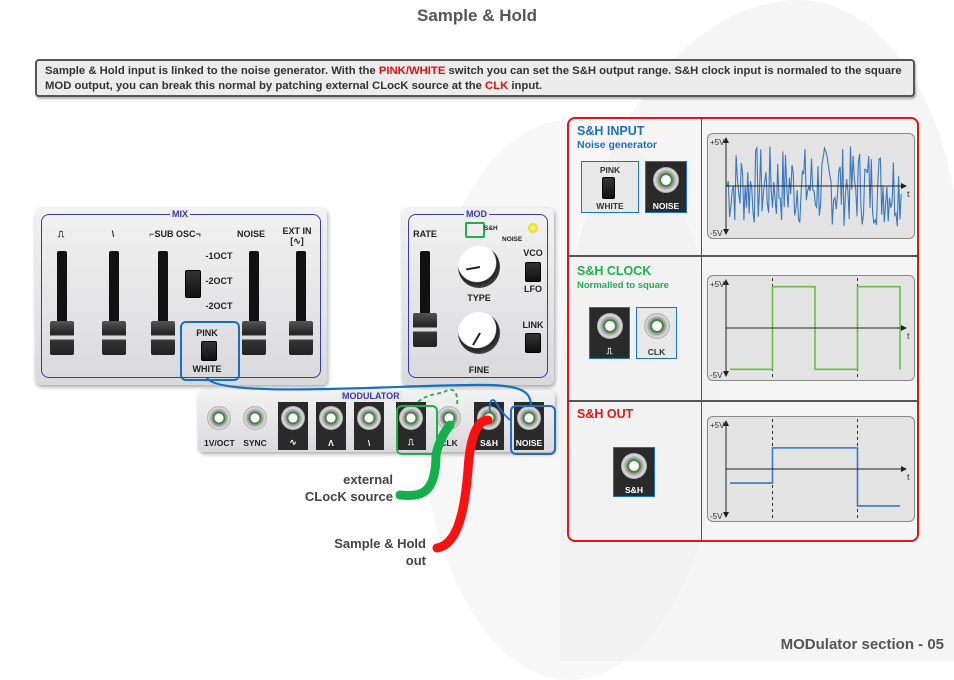 The height and width of the screenshot is (680, 954). I want to click on jack-sh: S&H, so click(489, 426).